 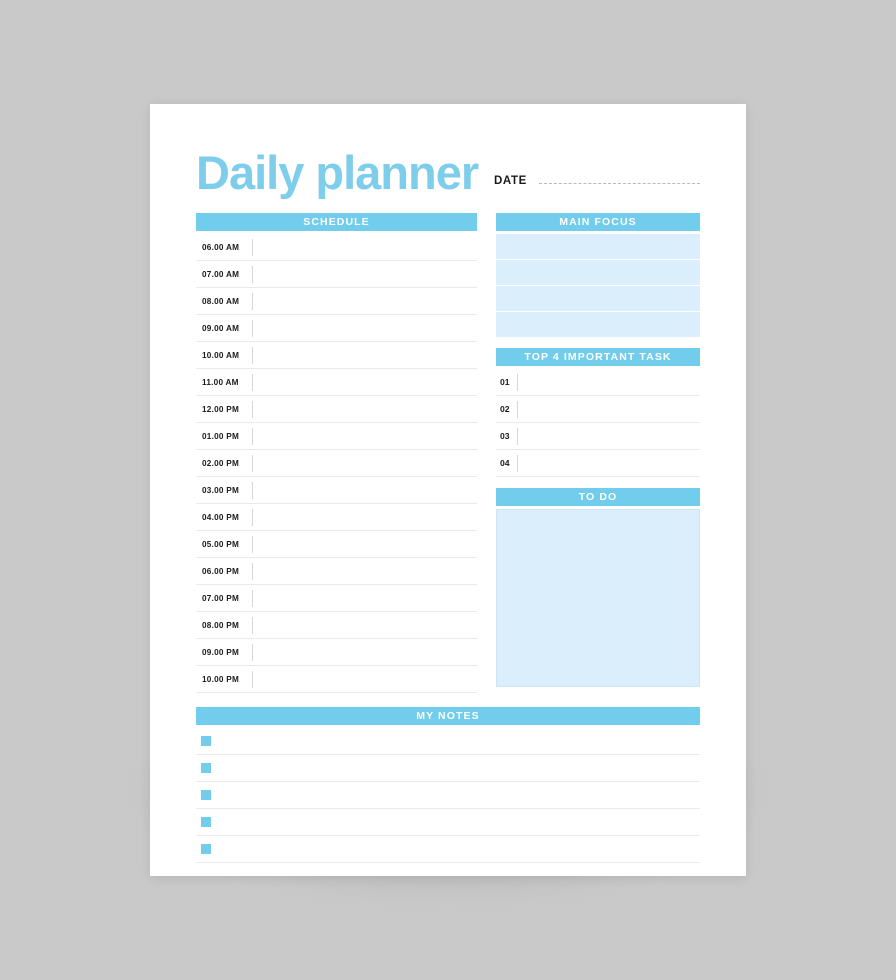 What do you see at coordinates (221, 679) in the screenshot?
I see `schedule-time-label: 10.00 PM` at bounding box center [221, 679].